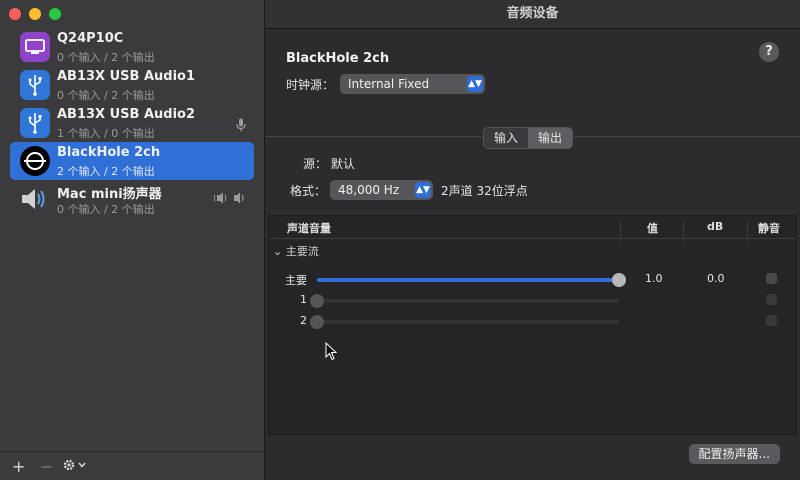 The height and width of the screenshot is (480, 800). Describe the element at coordinates (654, 278) in the screenshot. I see `channel-value: 1.0` at that location.